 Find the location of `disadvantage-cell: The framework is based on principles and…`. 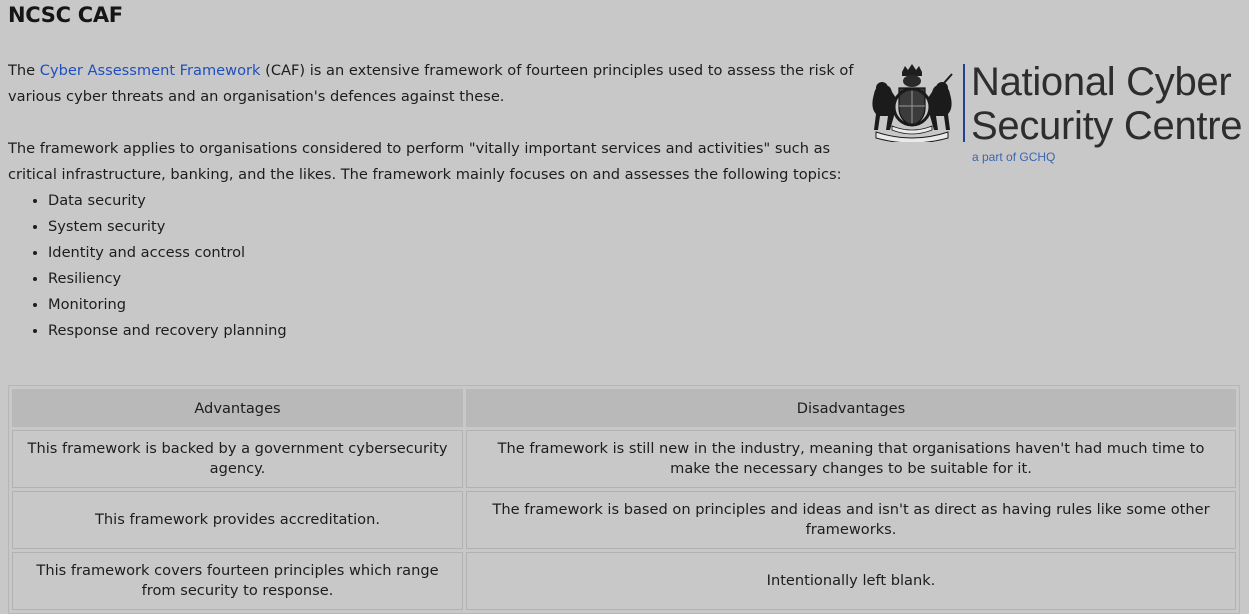

disadvantage-cell: The framework is based on principles and… is located at coordinates (851, 520).